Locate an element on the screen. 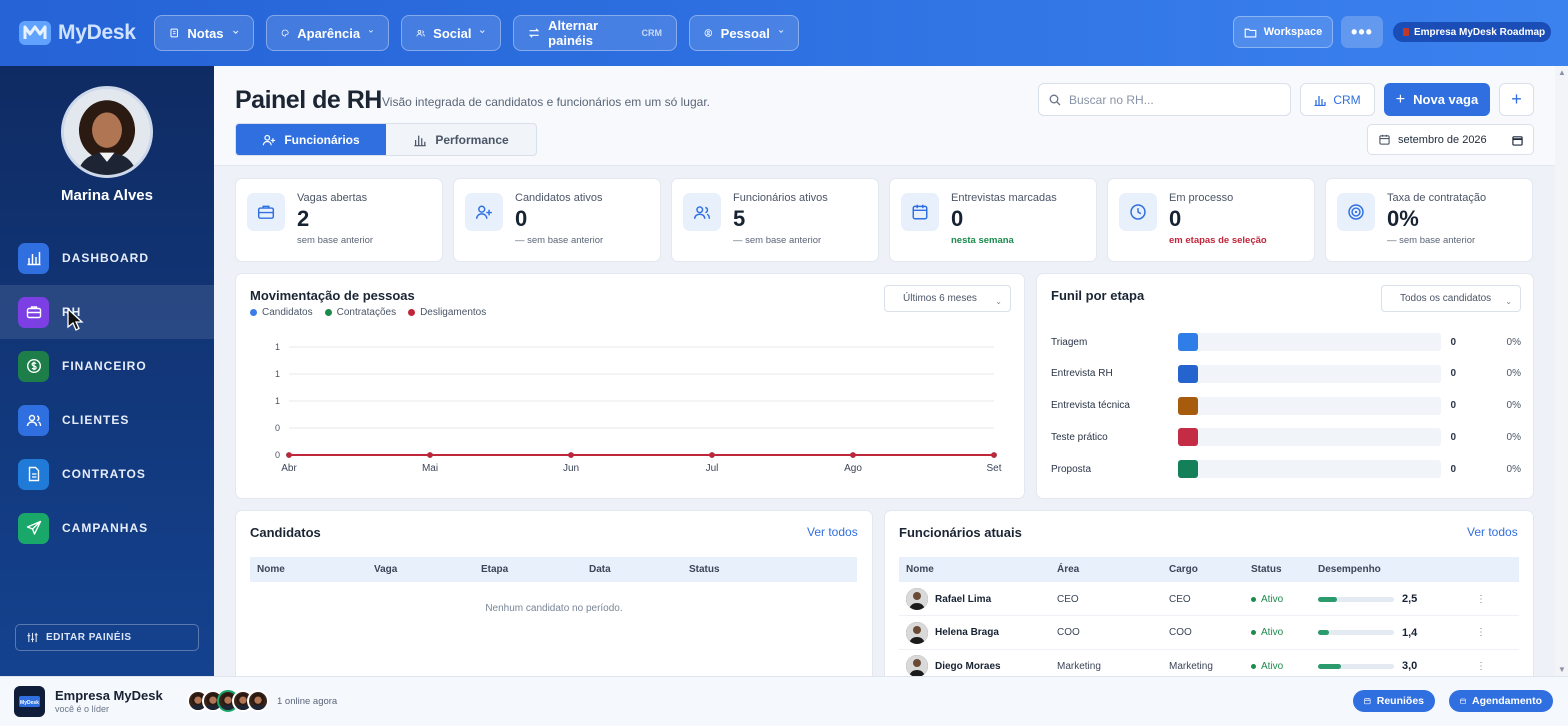  tab-performance: Performance is located at coordinates (461, 139).